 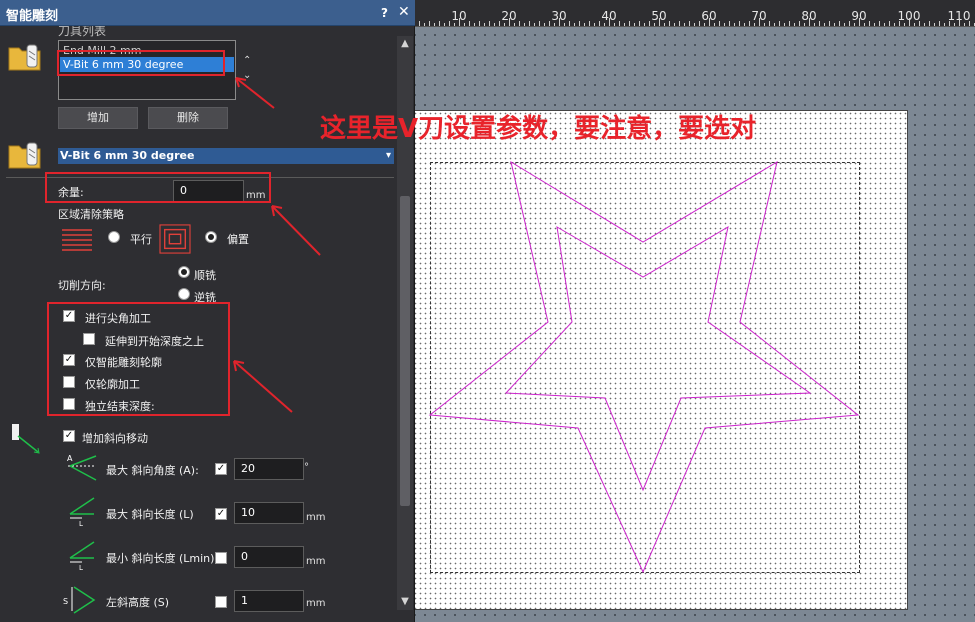 I want to click on scroll-up-icon: ▲, so click(x=405, y=44).